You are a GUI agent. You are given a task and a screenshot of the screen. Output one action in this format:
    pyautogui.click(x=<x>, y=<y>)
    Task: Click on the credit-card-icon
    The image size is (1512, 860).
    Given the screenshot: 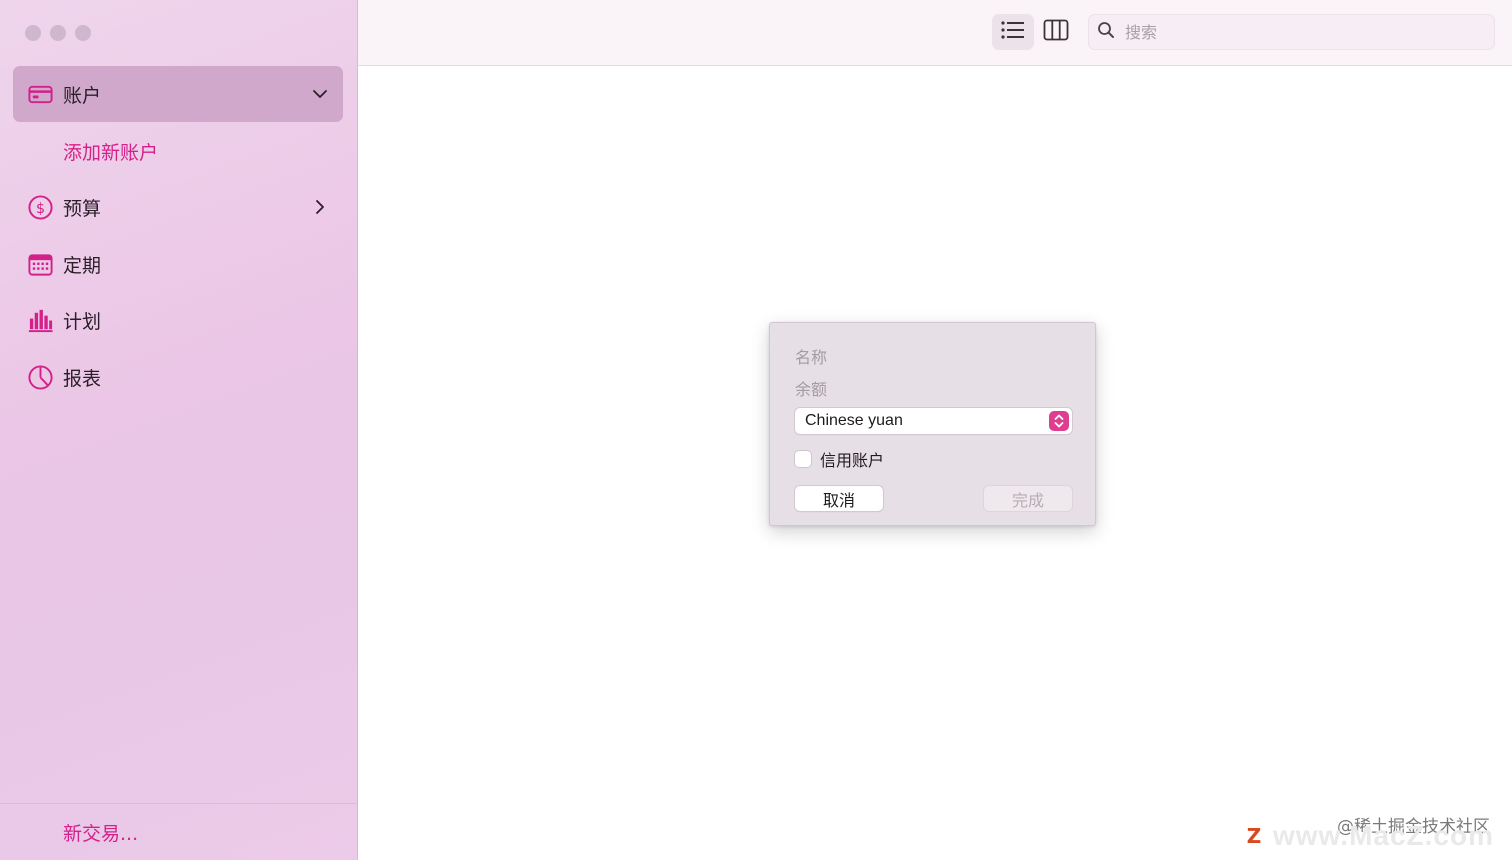 What is the action you would take?
    pyautogui.click(x=40, y=94)
    